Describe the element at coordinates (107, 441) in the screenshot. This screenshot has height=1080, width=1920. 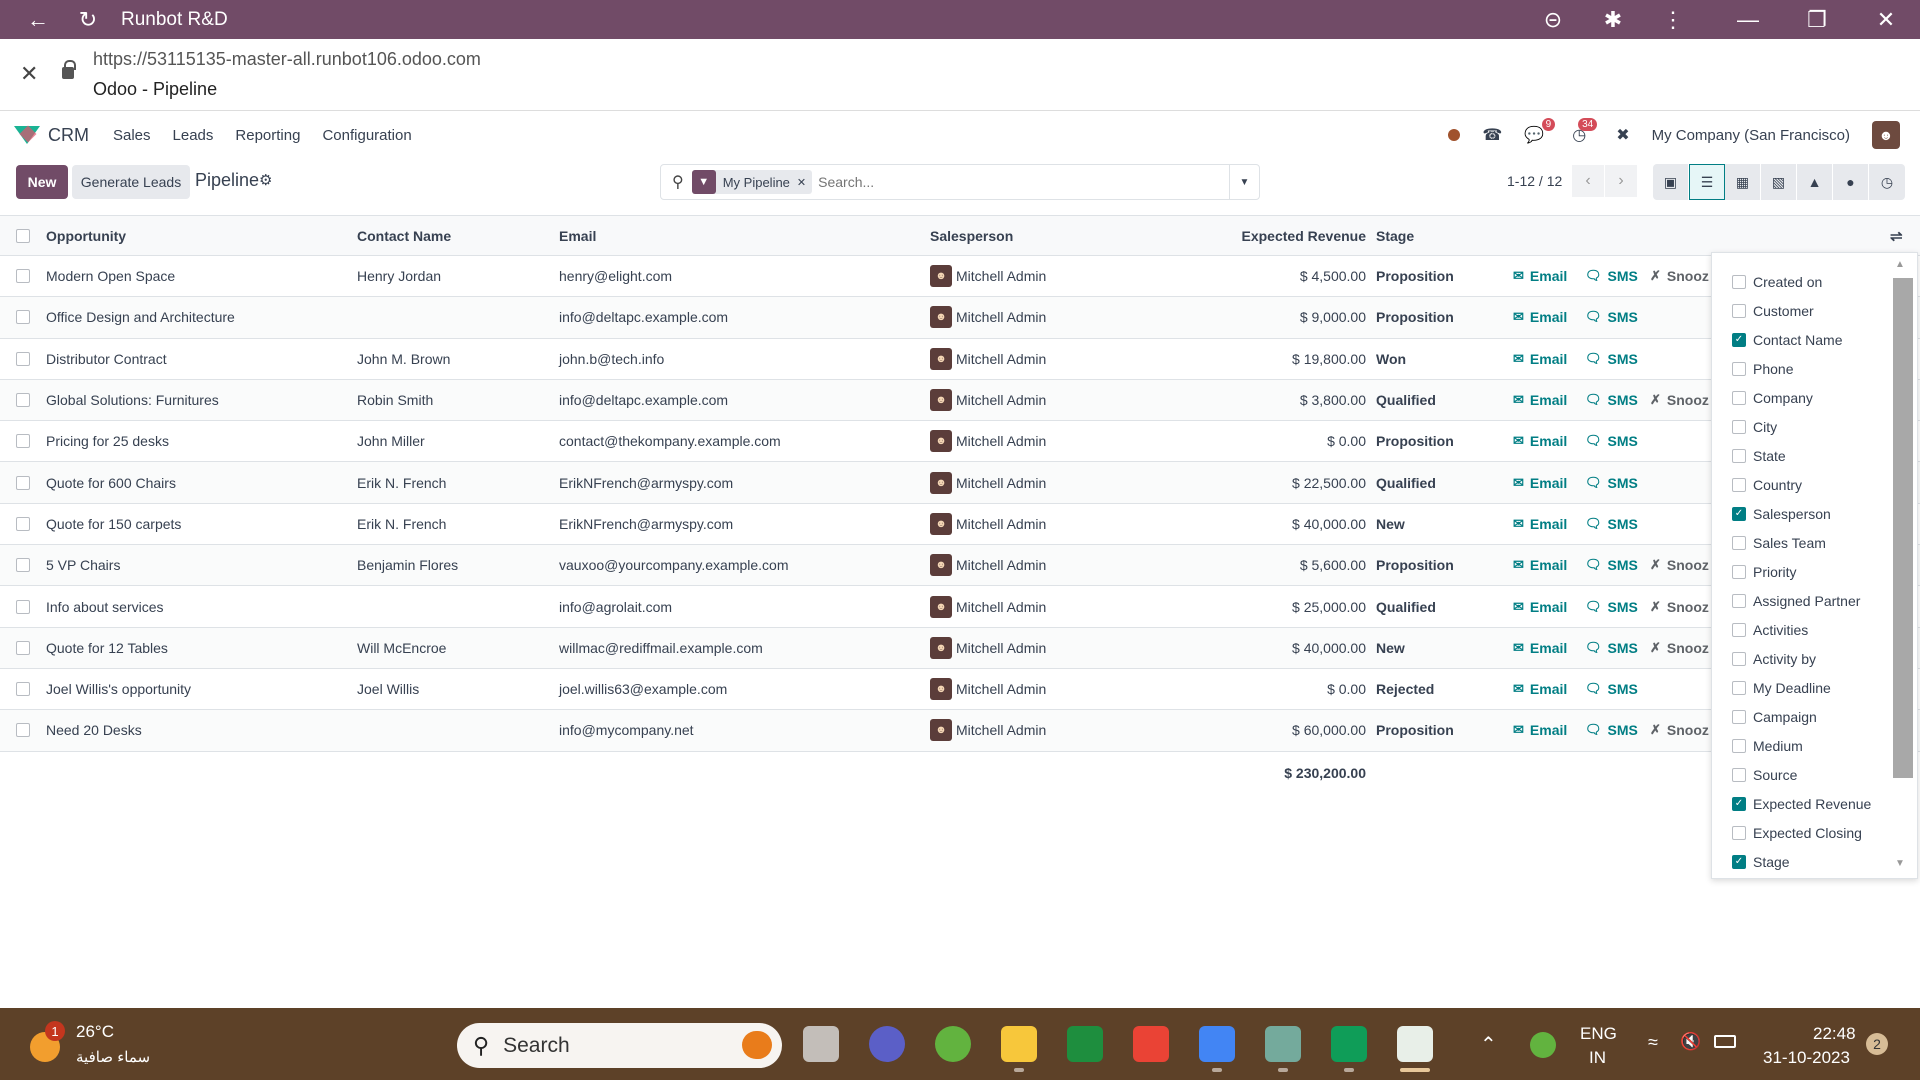
I see `opportunity-name: Pricing for 25 desks` at that location.